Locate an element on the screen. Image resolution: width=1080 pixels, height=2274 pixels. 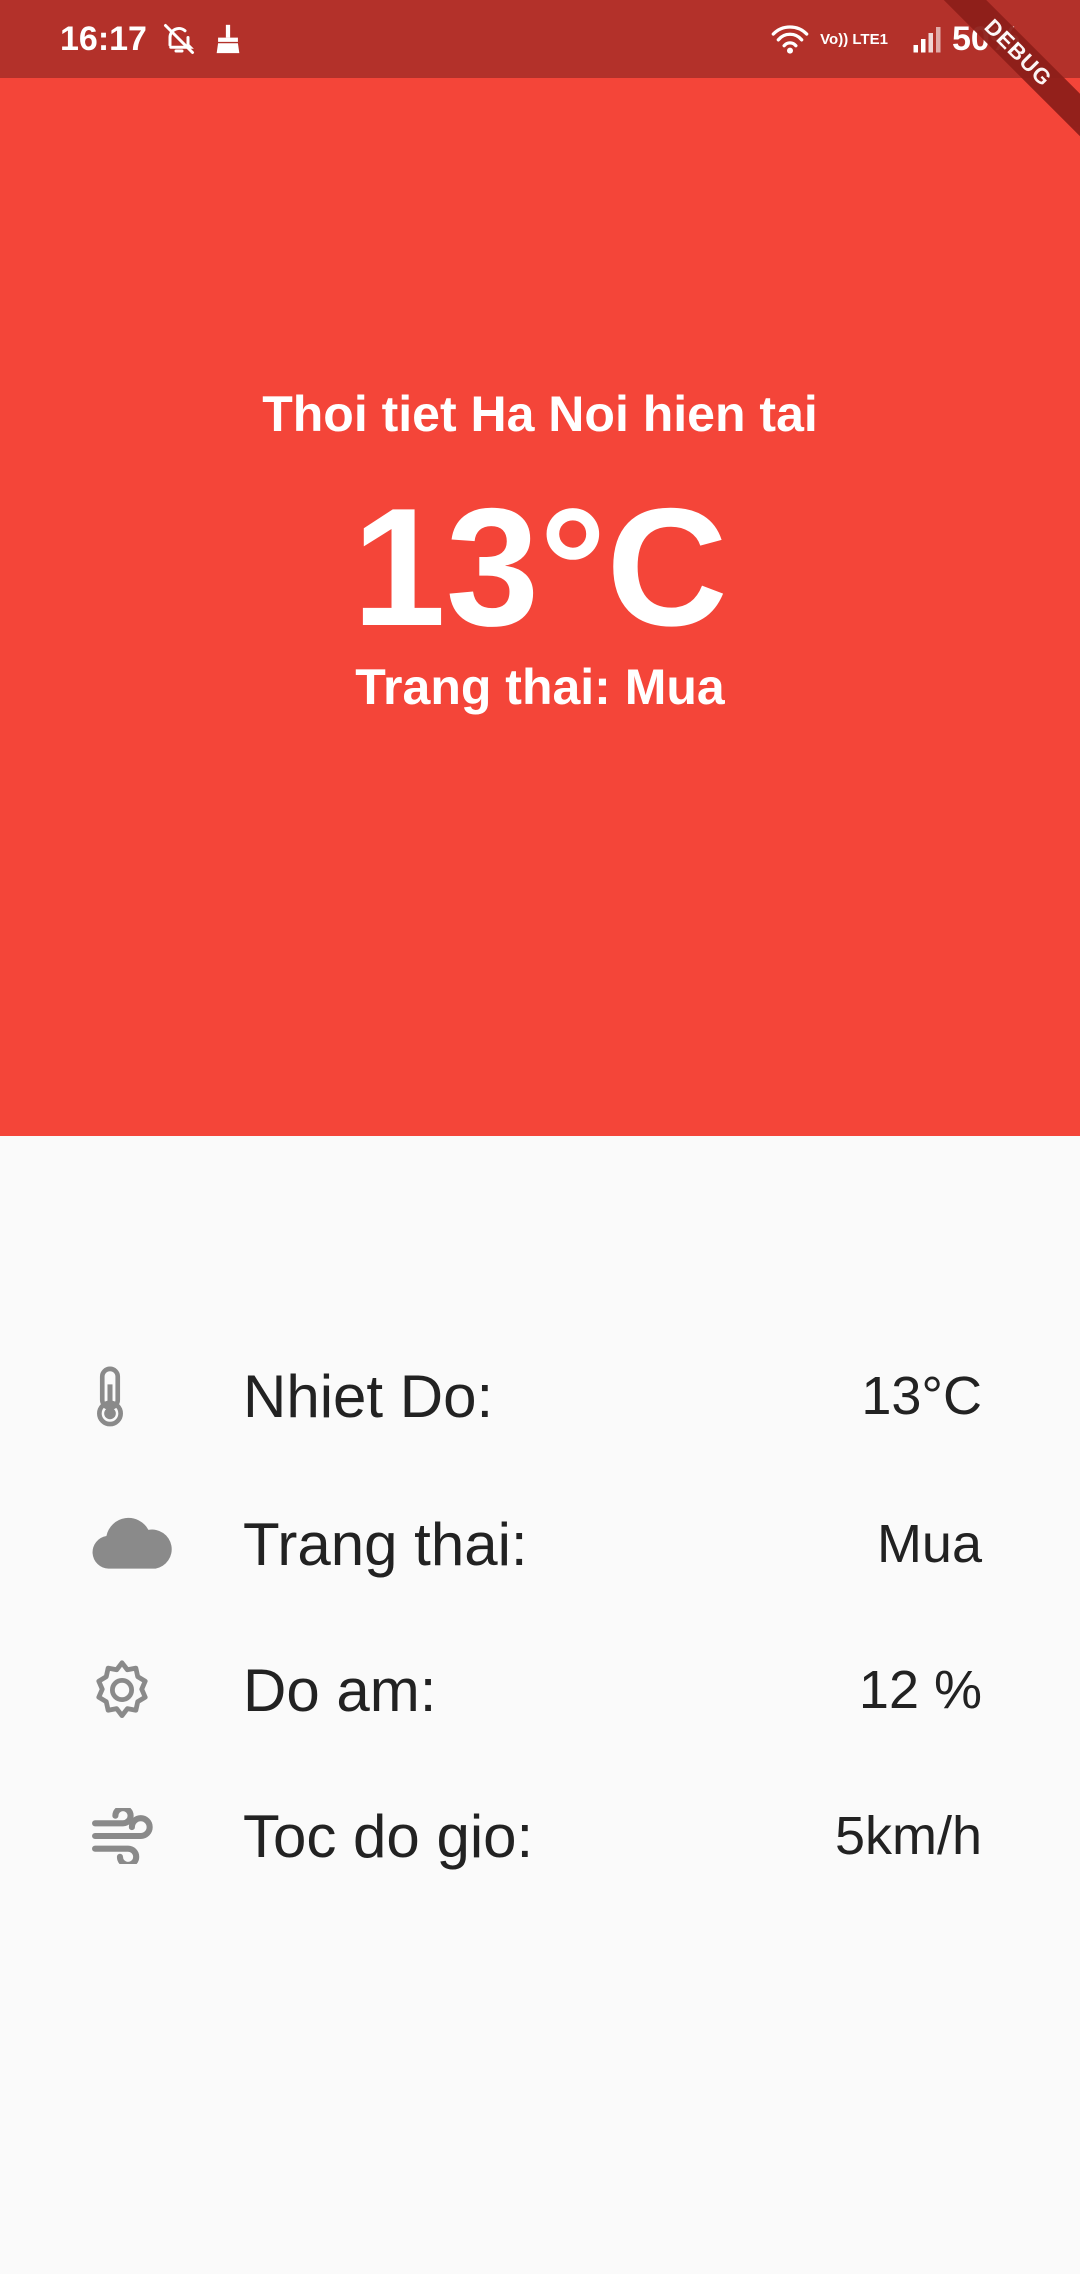
notifications-off-icon is located at coordinates (179, 39).